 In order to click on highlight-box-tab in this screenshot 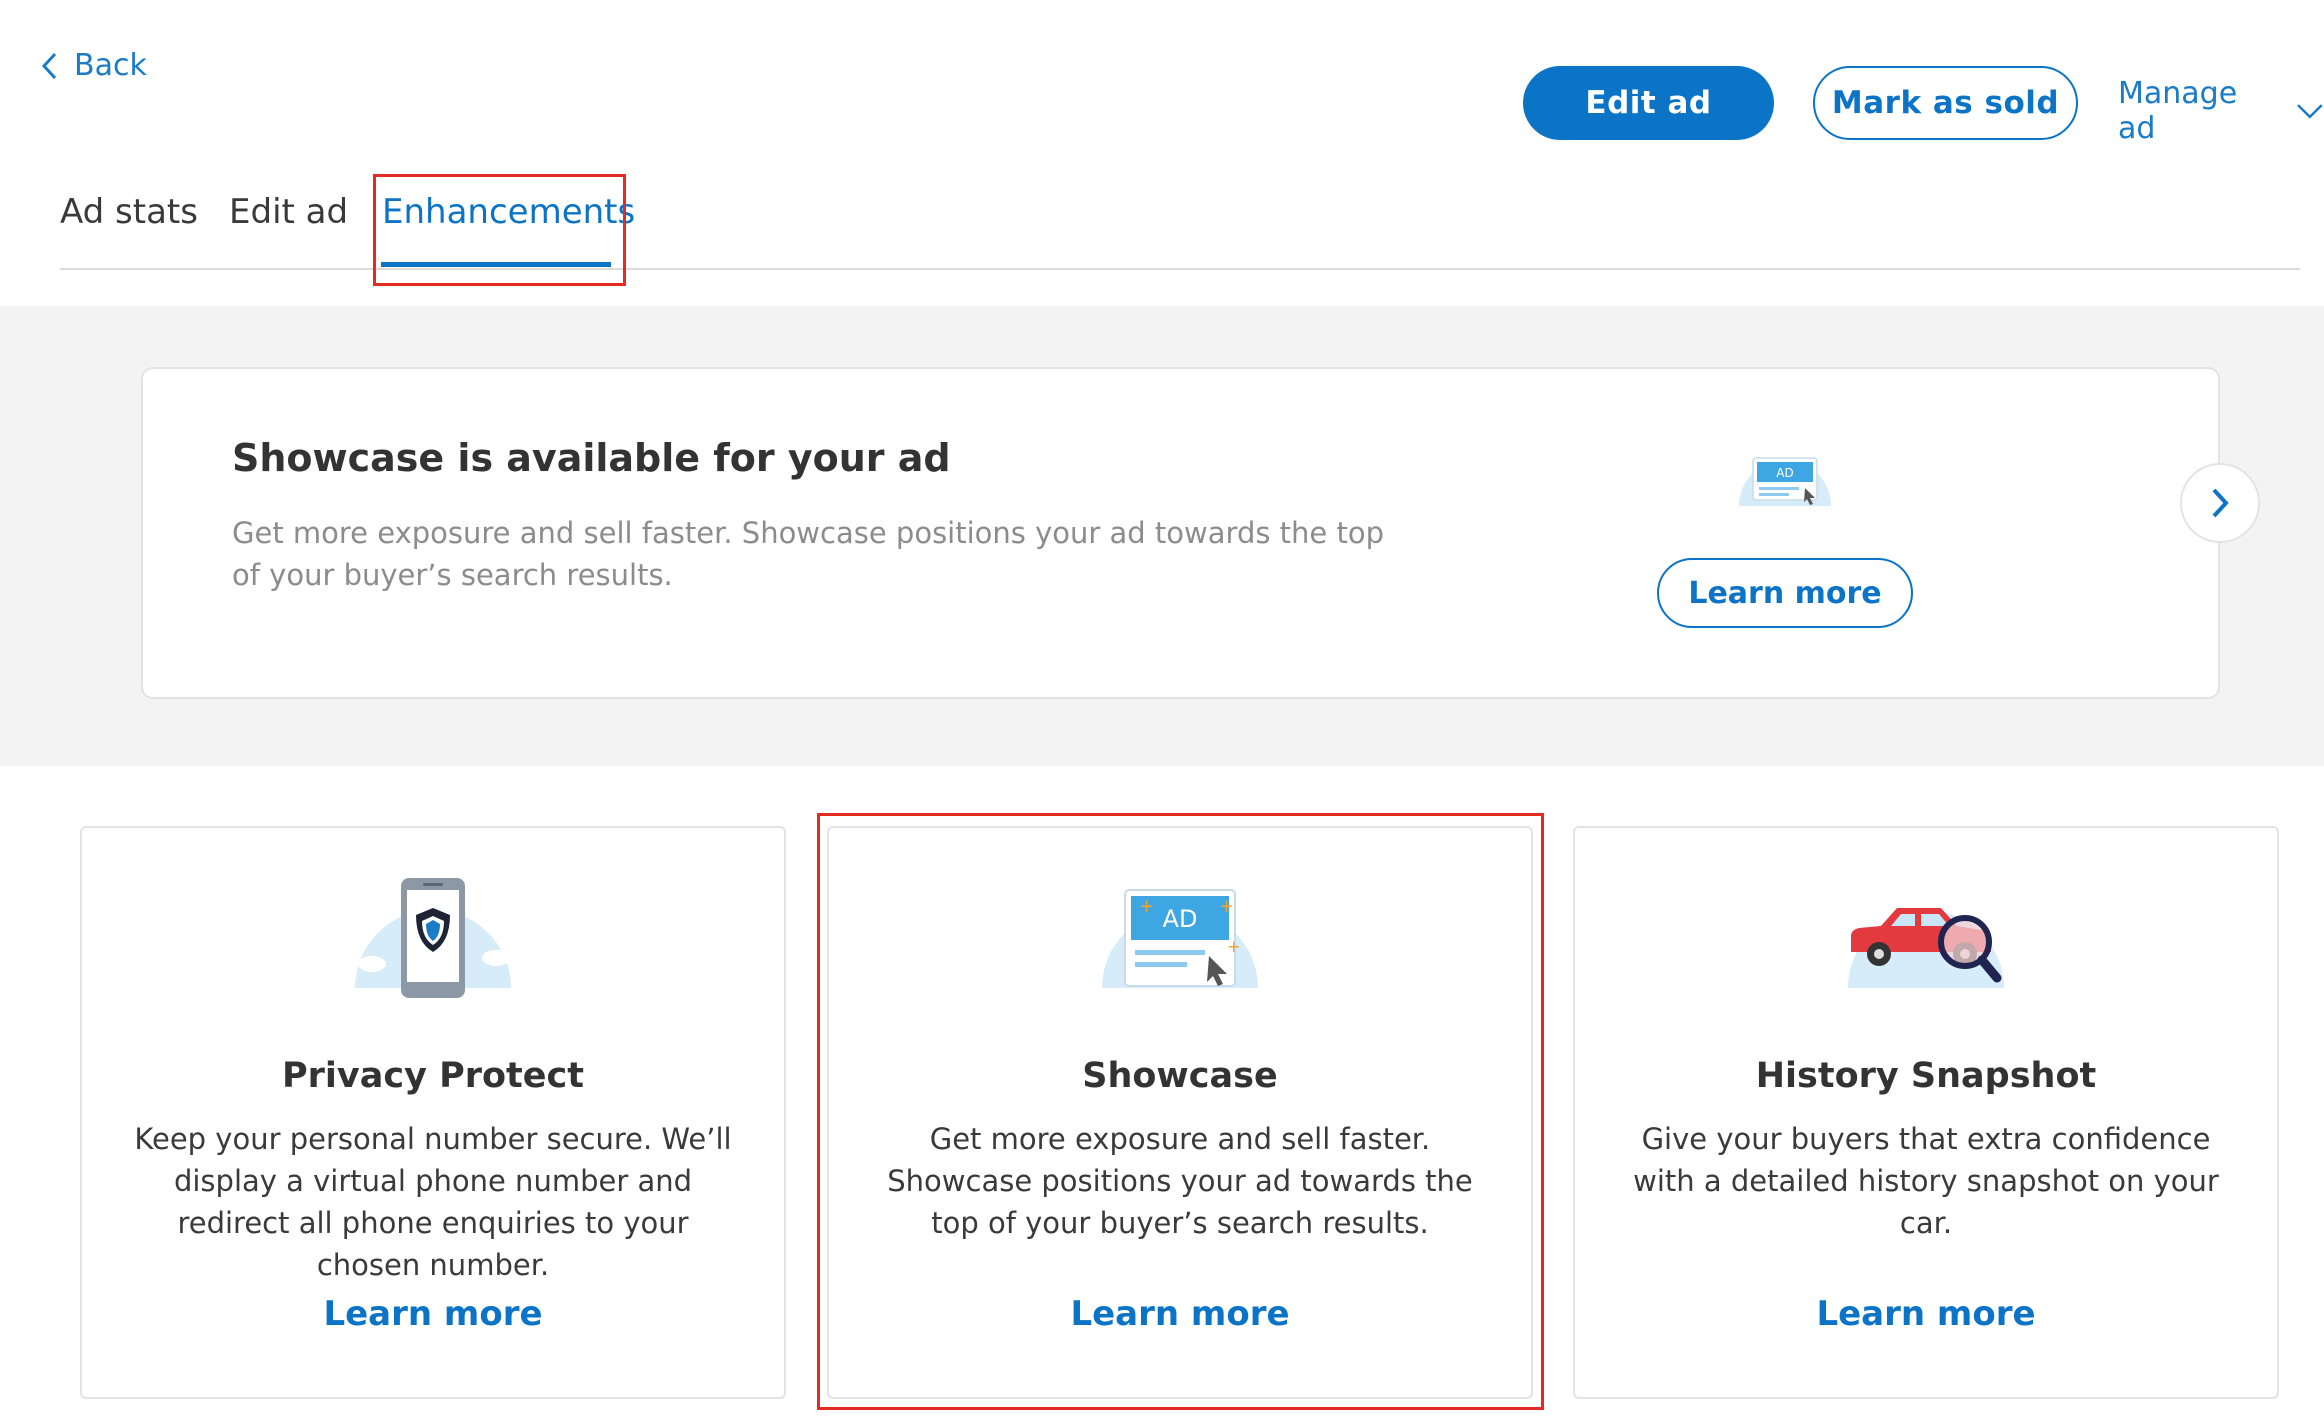, I will do `click(499, 230)`.